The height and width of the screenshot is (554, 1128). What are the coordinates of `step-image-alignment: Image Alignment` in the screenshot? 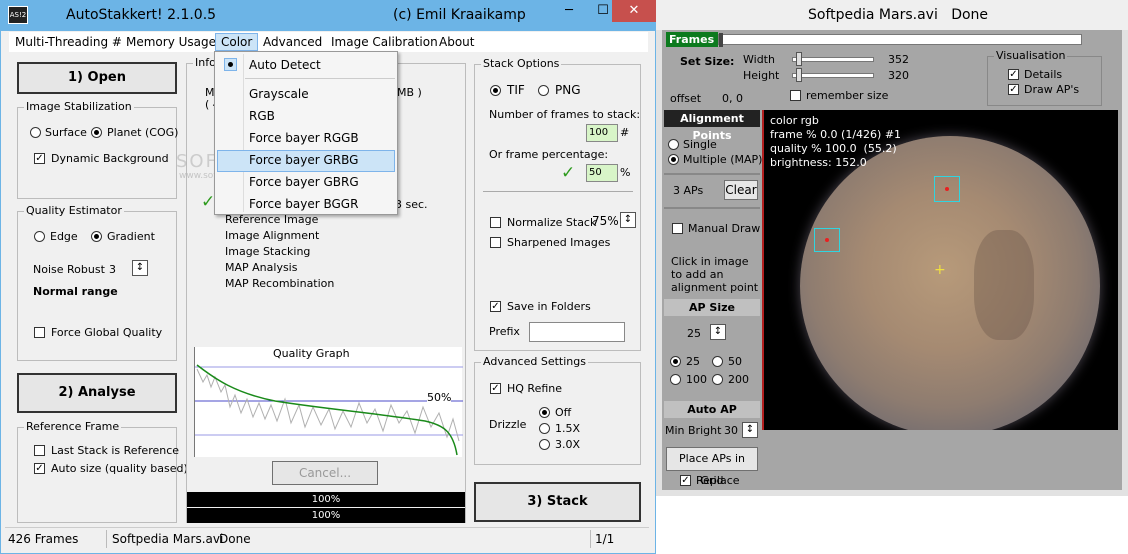 It's located at (272, 235).